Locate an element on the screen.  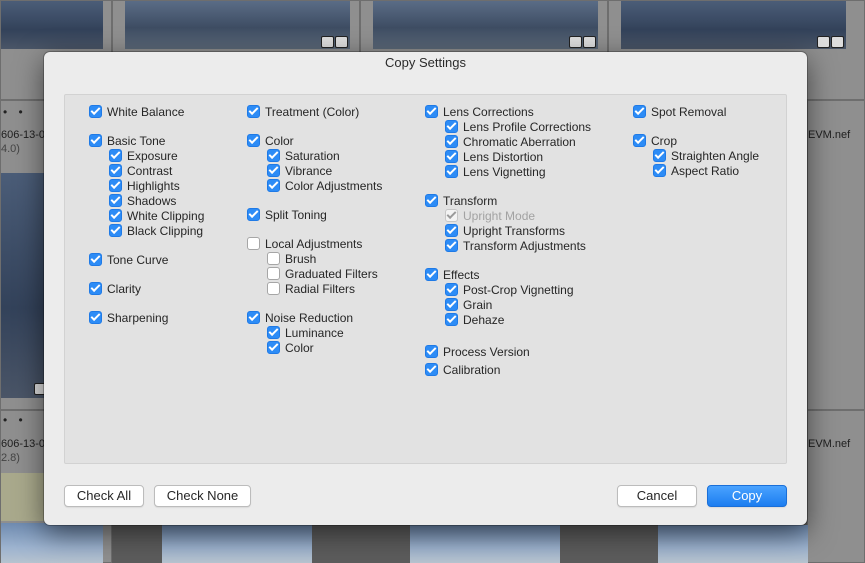
checkbox-split-toning is located at coordinates (253, 214).